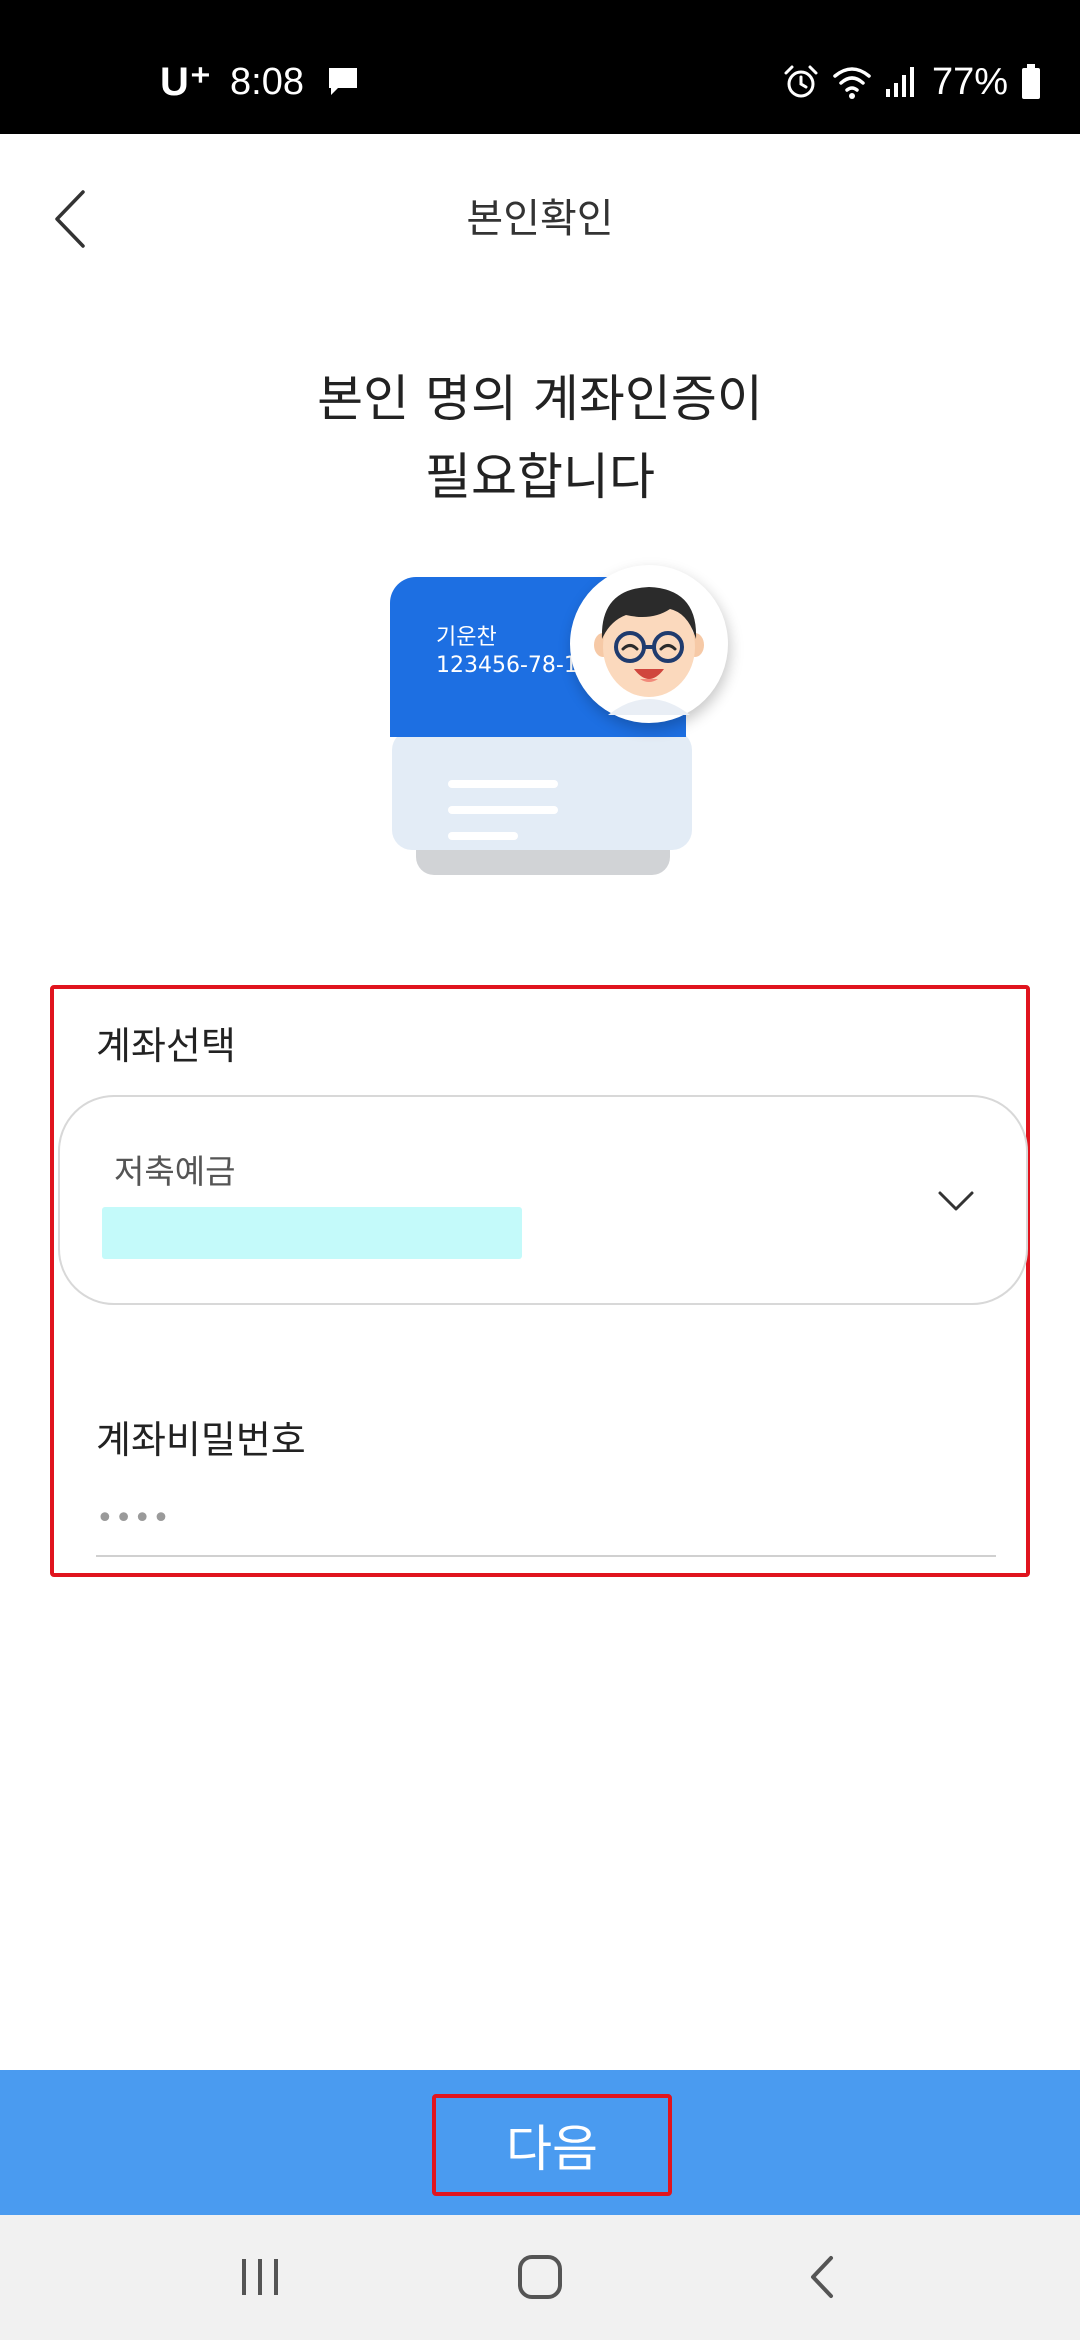 Image resolution: width=1080 pixels, height=2340 pixels. I want to click on message-icon, so click(343, 82).